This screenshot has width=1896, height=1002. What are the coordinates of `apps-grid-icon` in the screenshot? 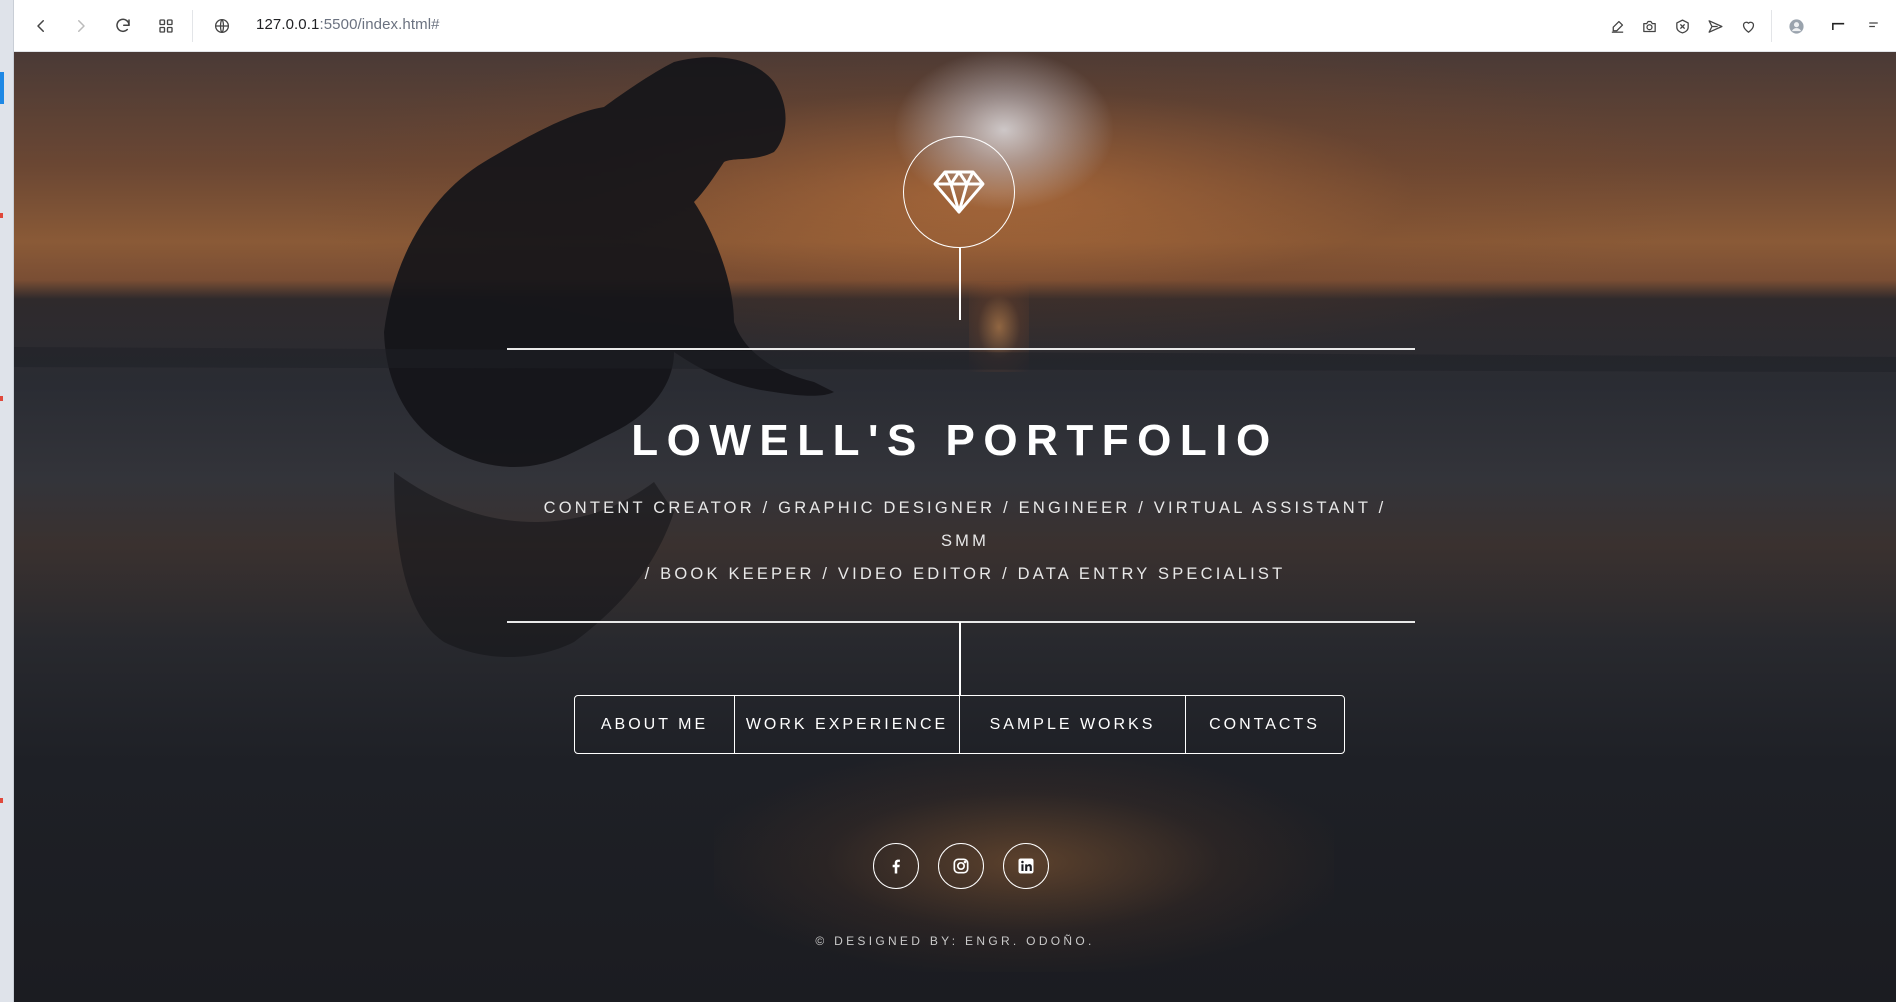 It's located at (166, 26).